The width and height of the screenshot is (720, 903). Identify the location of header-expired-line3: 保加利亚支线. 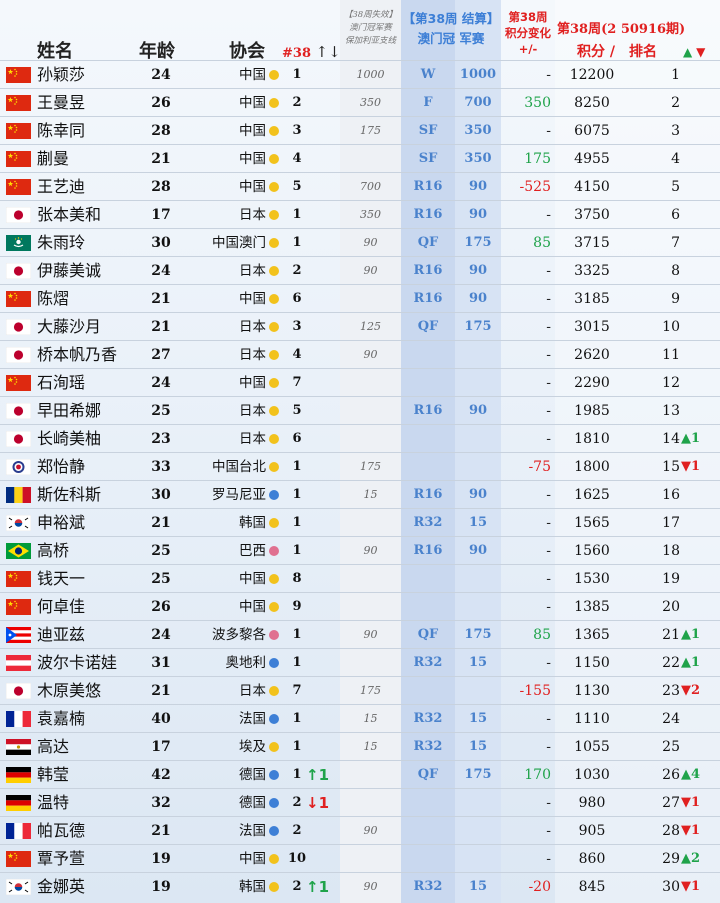
(370, 41).